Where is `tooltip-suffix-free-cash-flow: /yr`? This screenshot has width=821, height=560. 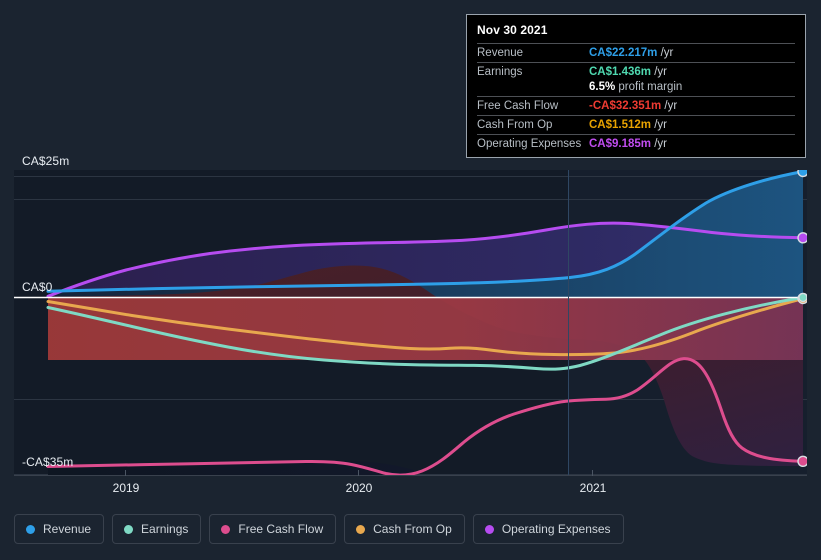 tooltip-suffix-free-cash-flow: /yr is located at coordinates (669, 106).